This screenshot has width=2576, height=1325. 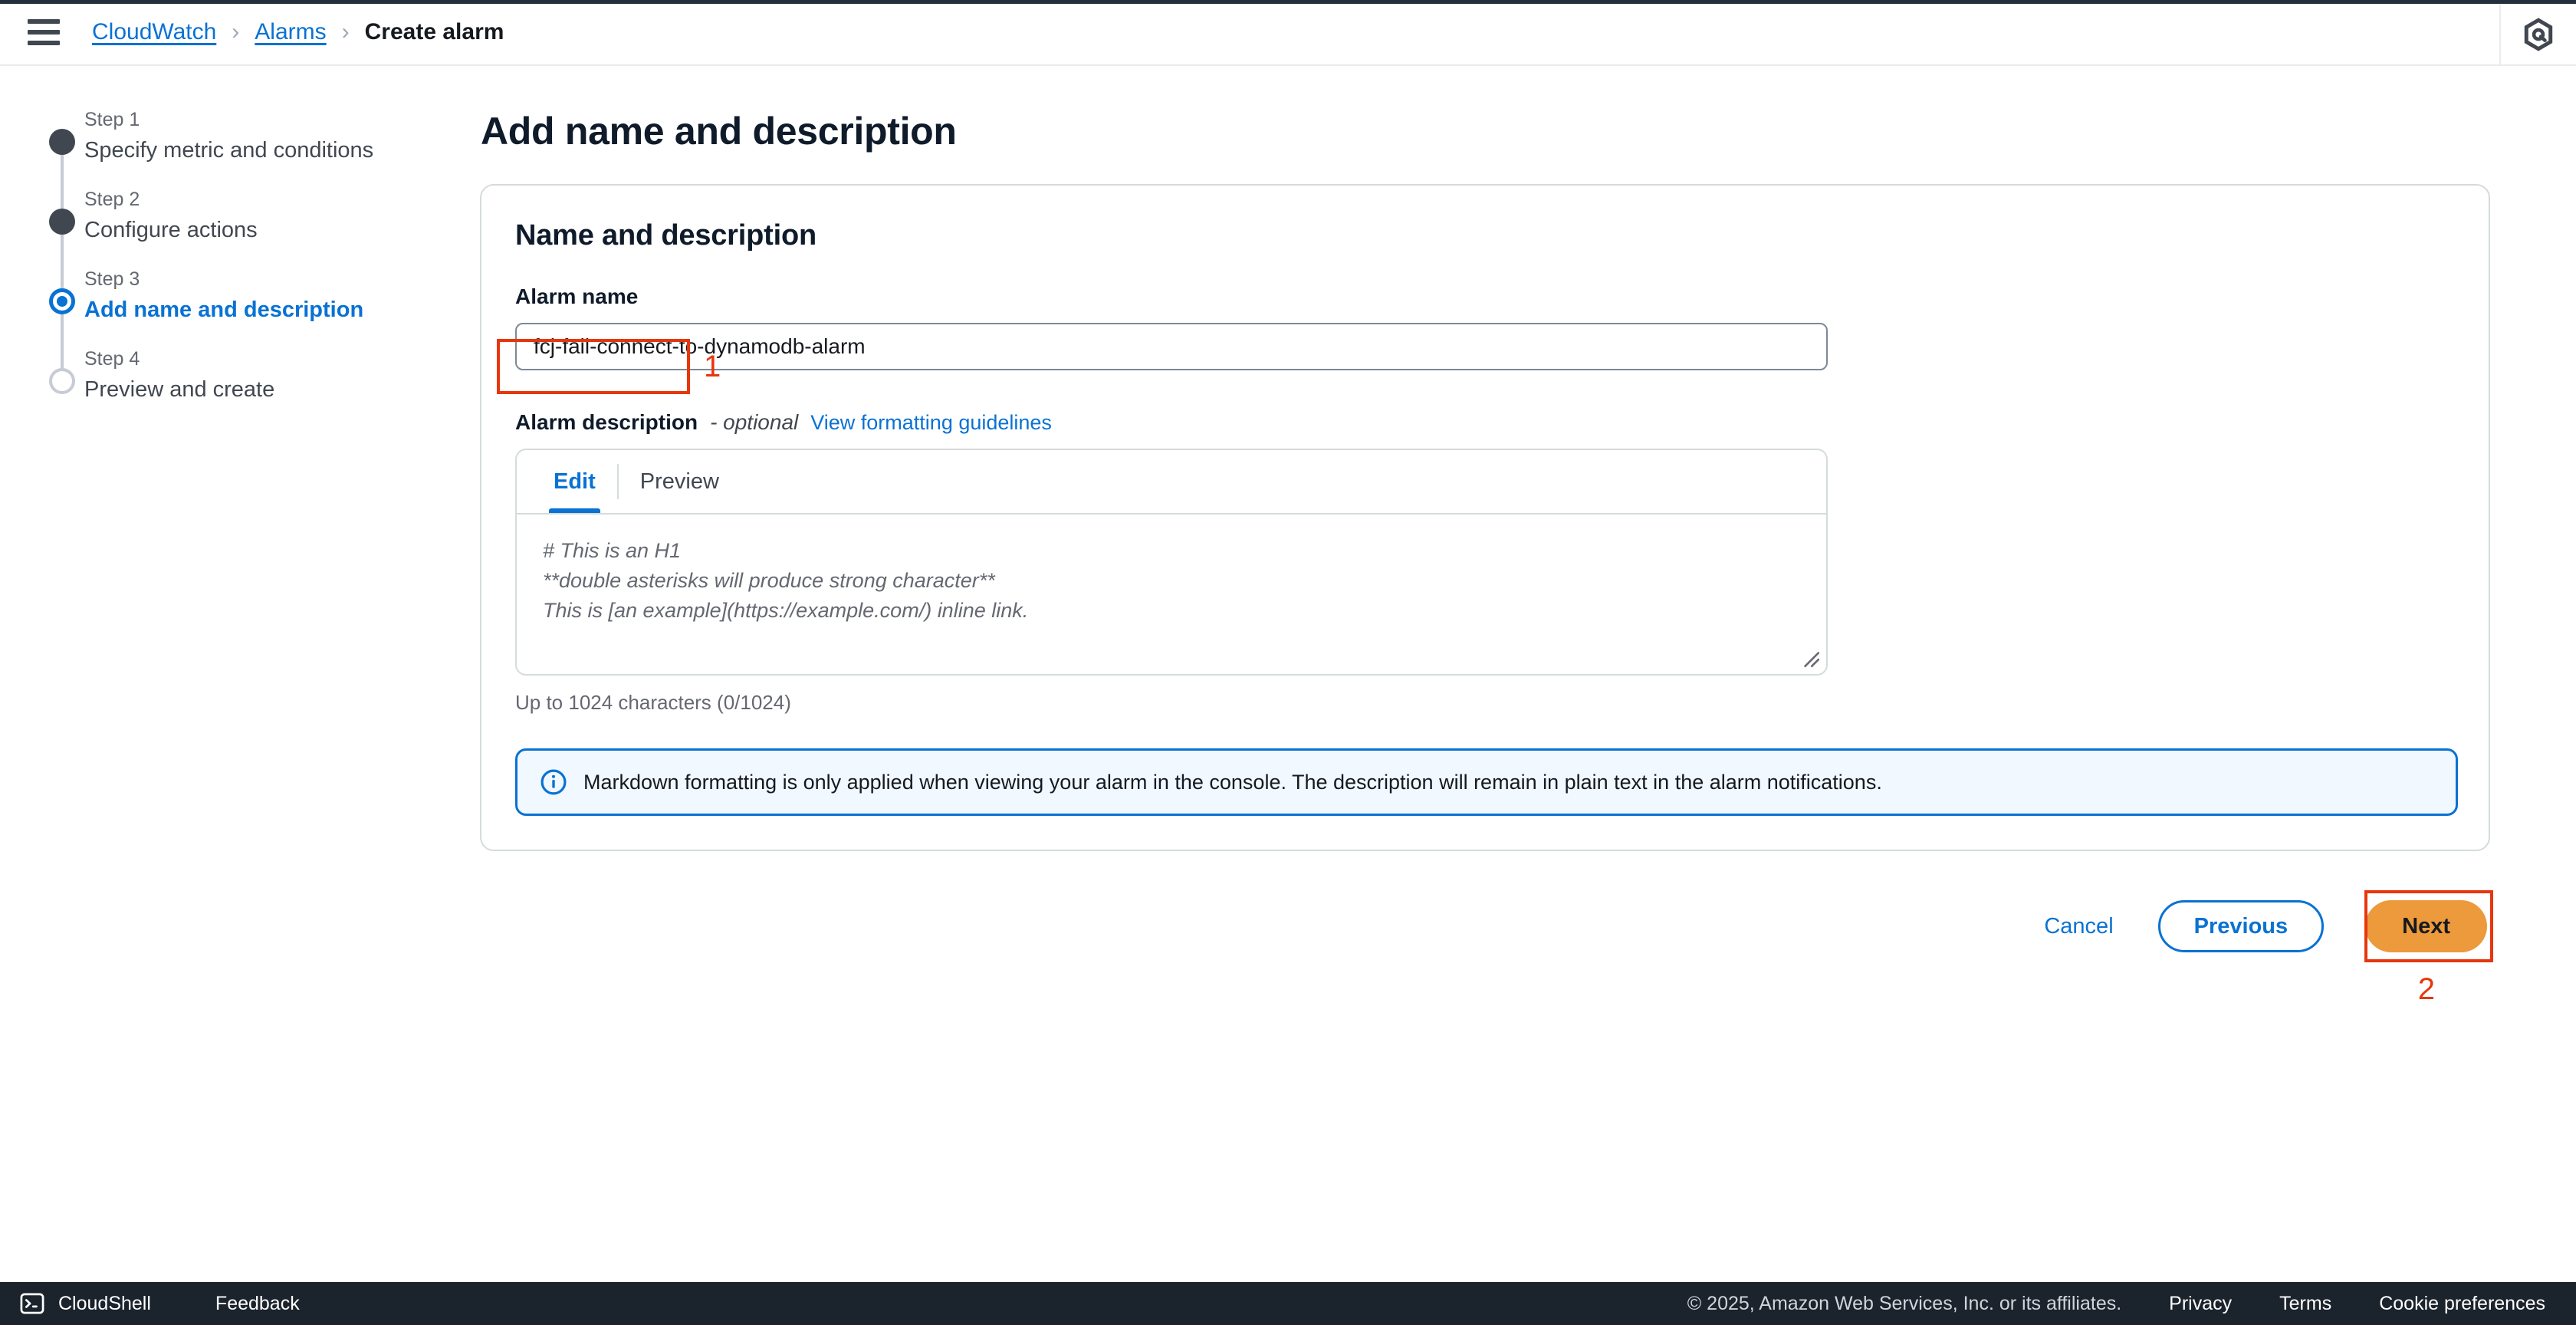 I want to click on terms-link: Terms, so click(x=2305, y=1304).